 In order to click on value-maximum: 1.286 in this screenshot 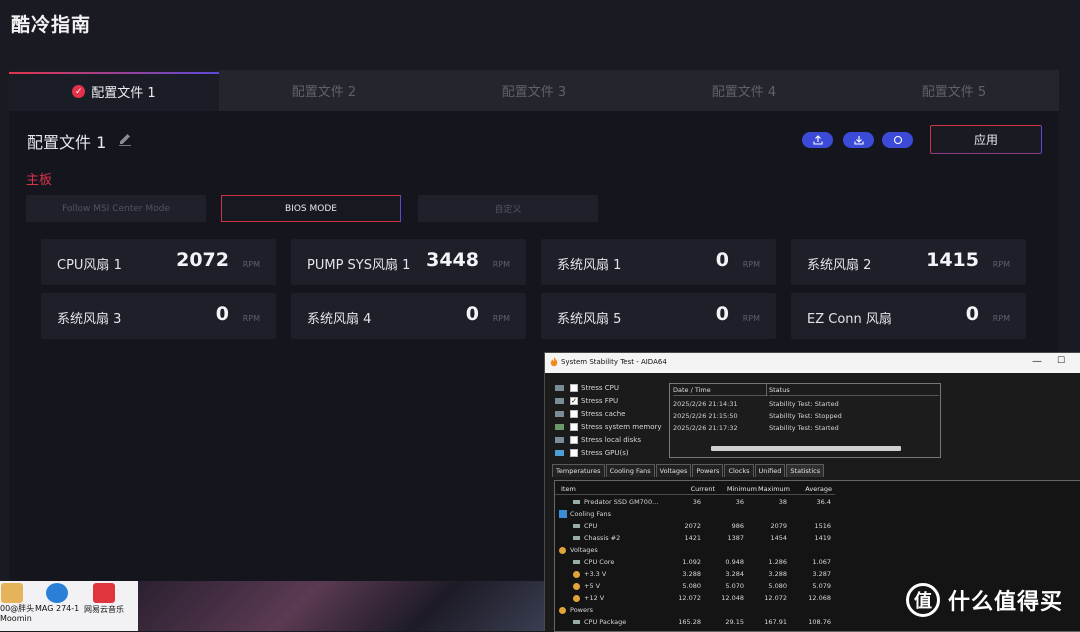, I will do `click(777, 562)`.